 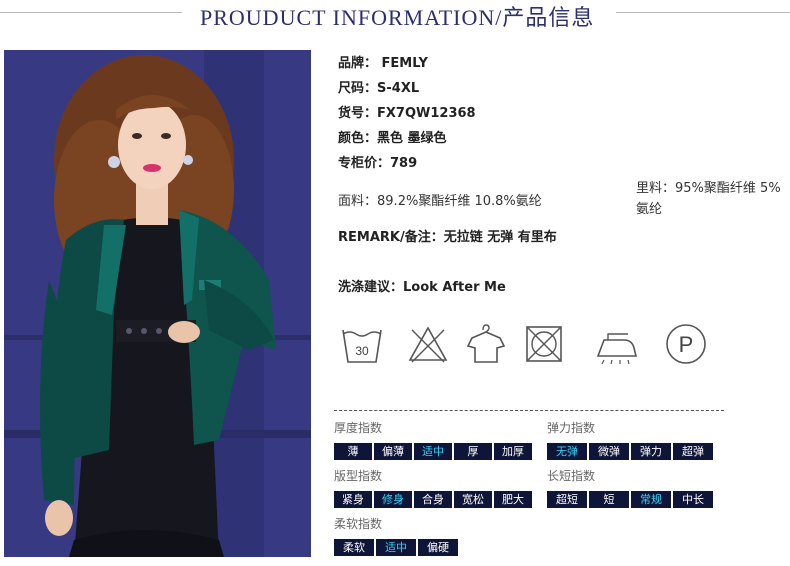 I want to click on remark-label: REMARK/备注：, so click(x=391, y=237).